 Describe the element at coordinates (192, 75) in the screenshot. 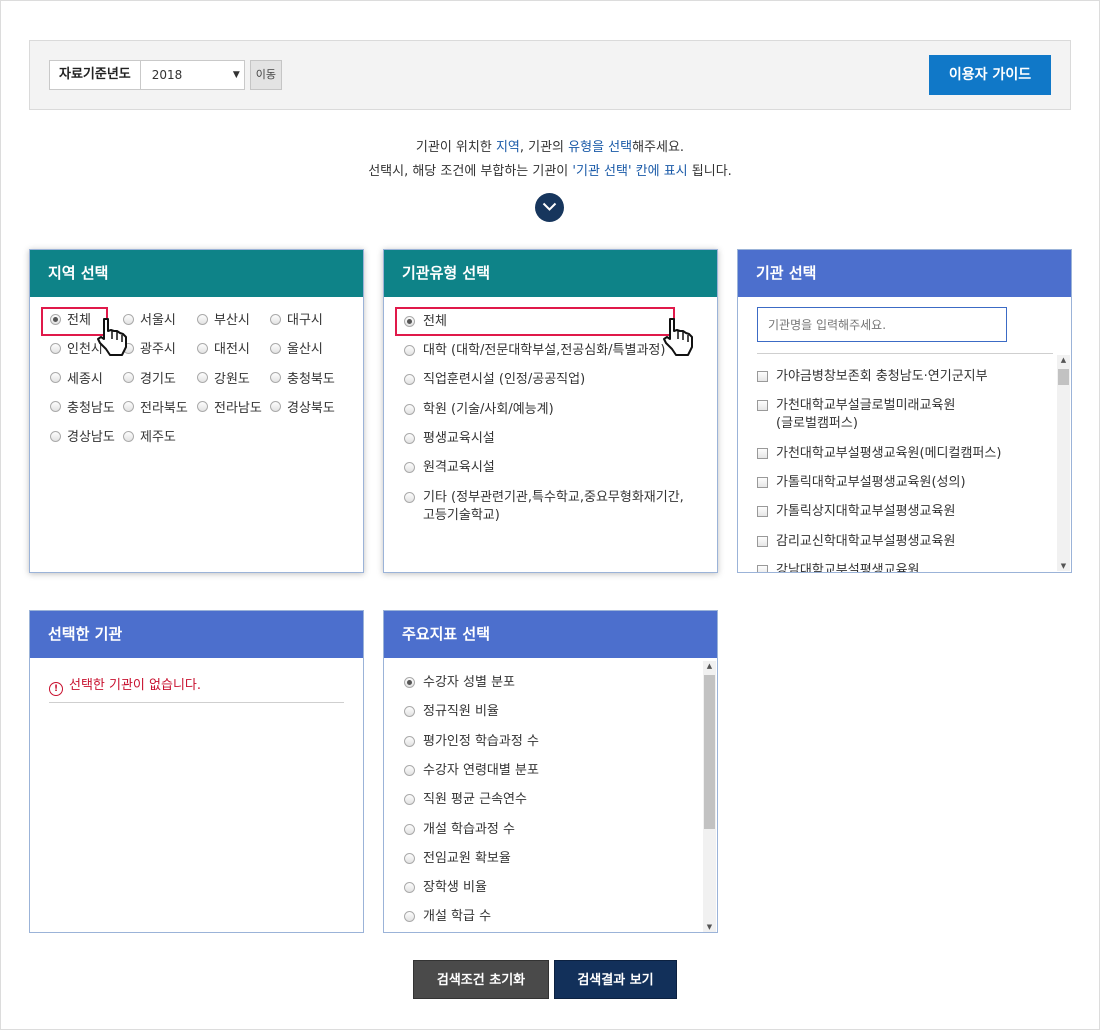

I see `year-select: 2018 ▼` at that location.